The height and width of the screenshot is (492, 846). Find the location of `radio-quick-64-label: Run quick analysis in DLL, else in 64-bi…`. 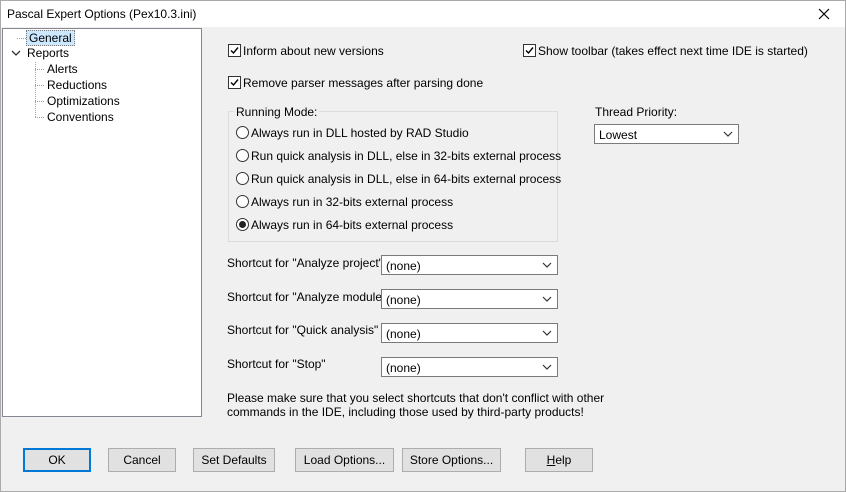

radio-quick-64-label: Run quick analysis in DLL, else in 64-bi… is located at coordinates (406, 179).